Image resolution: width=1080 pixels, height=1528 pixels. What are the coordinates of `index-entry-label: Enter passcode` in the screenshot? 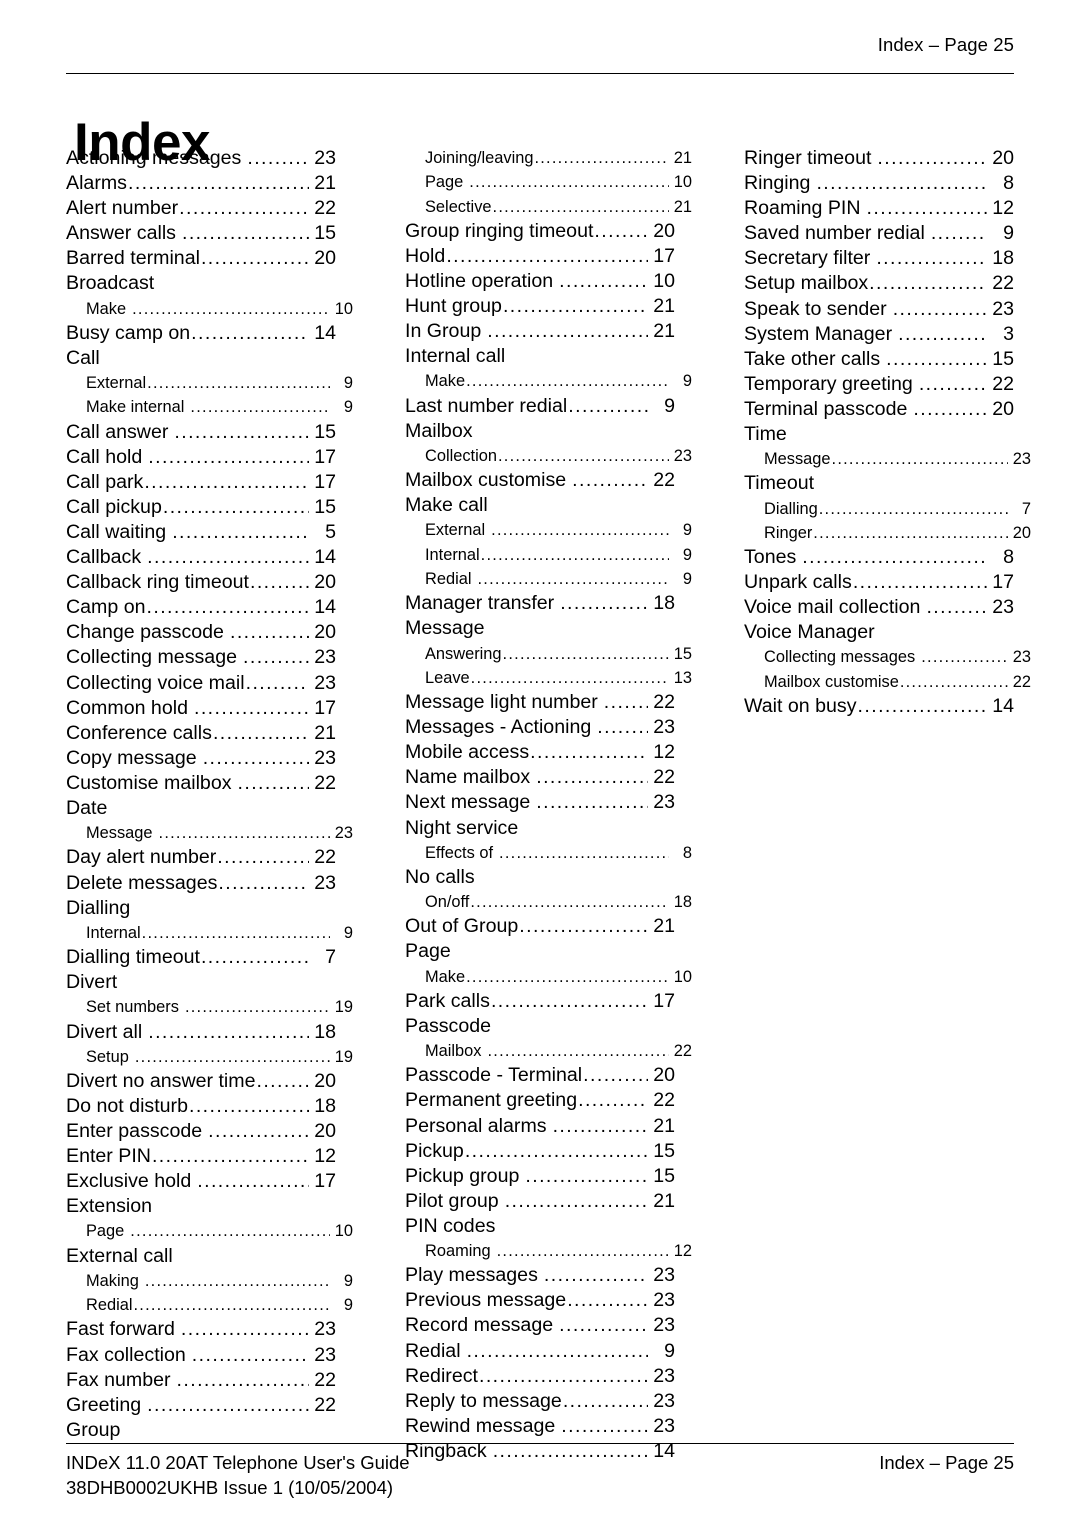 It's located at (134, 1131).